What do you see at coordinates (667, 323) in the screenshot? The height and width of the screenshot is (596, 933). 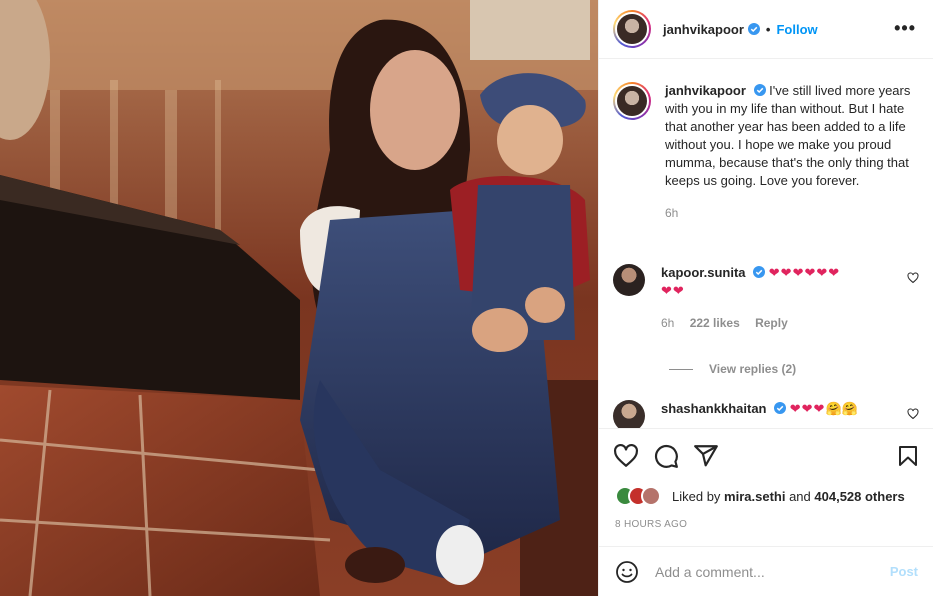 I see `comment-time: 6h` at bounding box center [667, 323].